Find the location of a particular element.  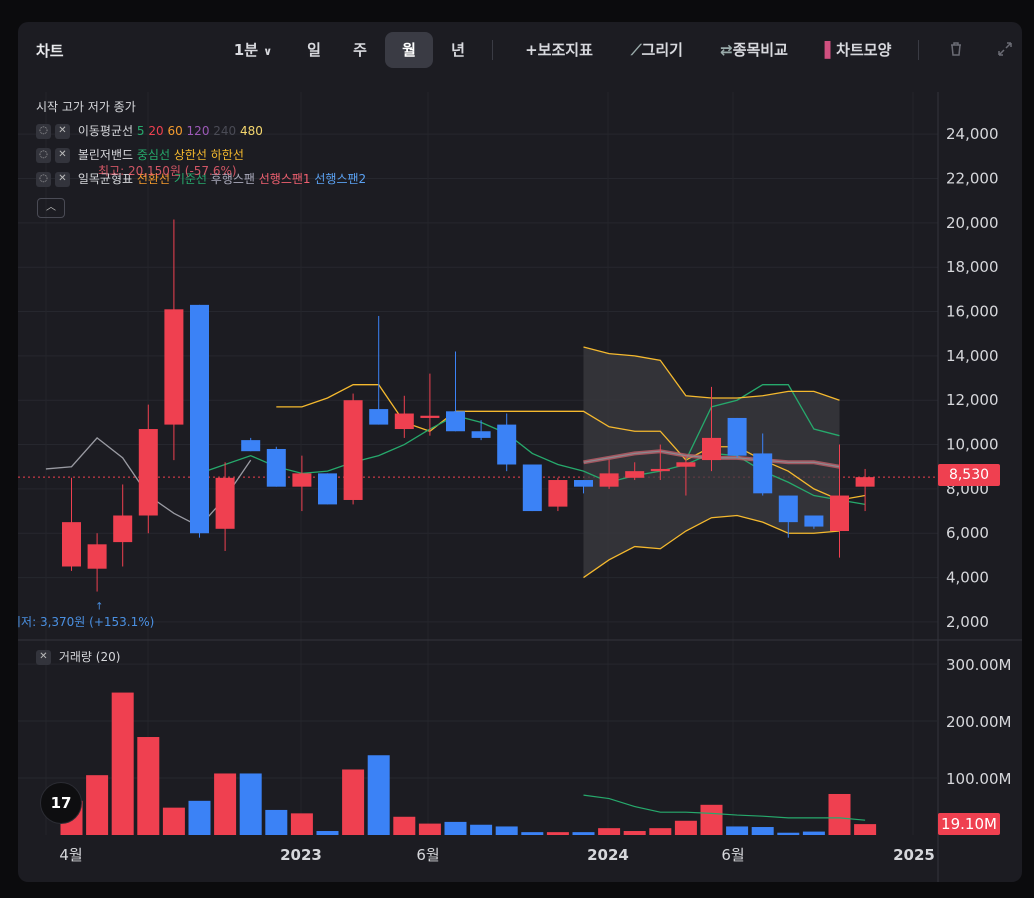

bb-legend: ◌ ✕ 볼린저밴드 중심선 상한선 하한선 is located at coordinates (140, 154).